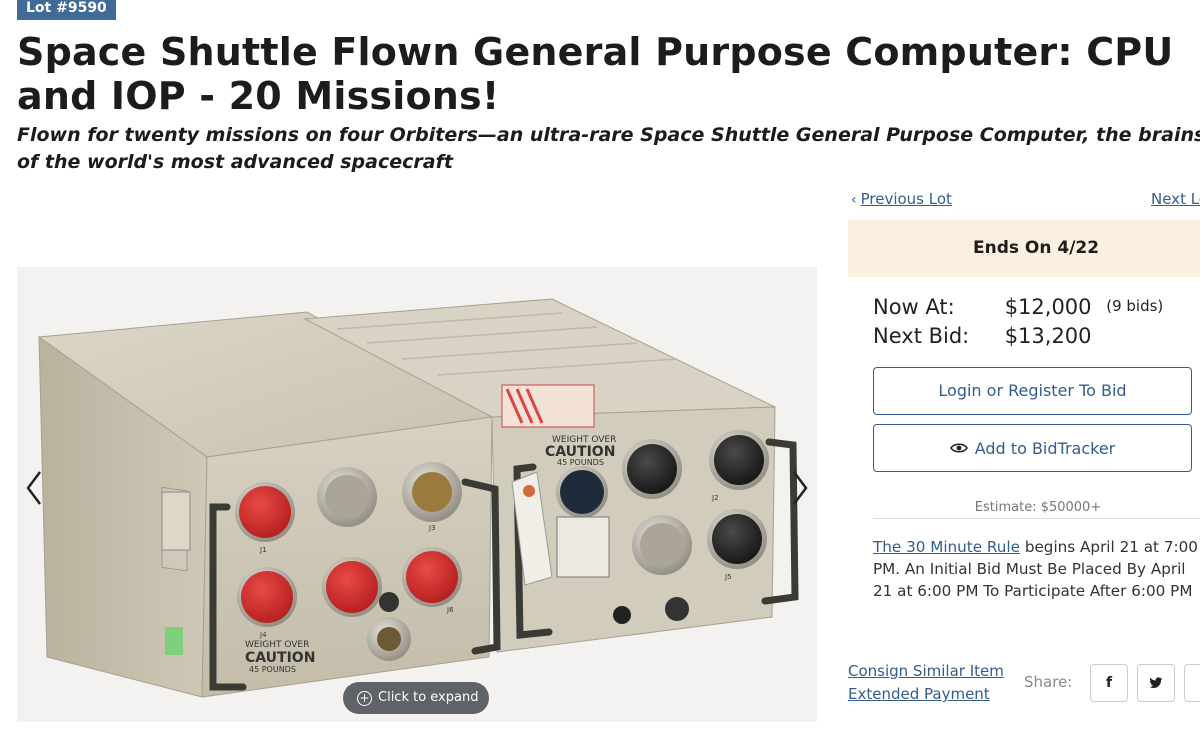  I want to click on expand-label: Click to expand, so click(428, 697).